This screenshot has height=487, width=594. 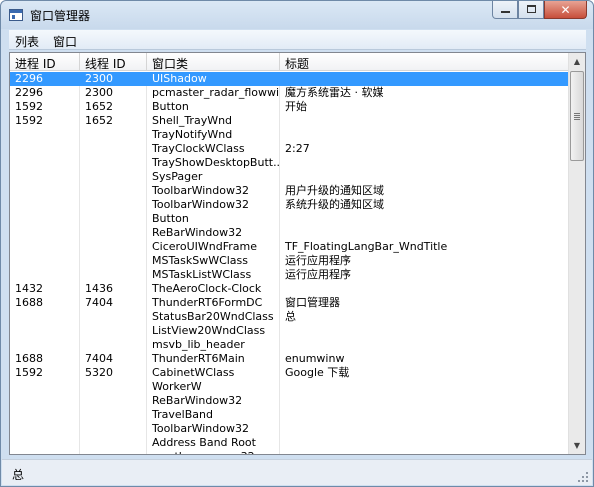 I want to click on menu-item-list: 列表, so click(x=27, y=41).